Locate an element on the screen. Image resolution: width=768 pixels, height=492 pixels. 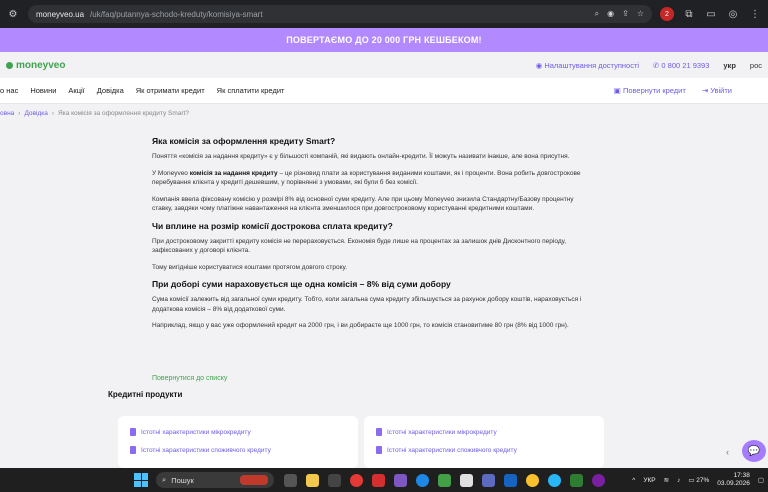
phone-number: 0 800 21 9393 is located at coordinates (685, 65).